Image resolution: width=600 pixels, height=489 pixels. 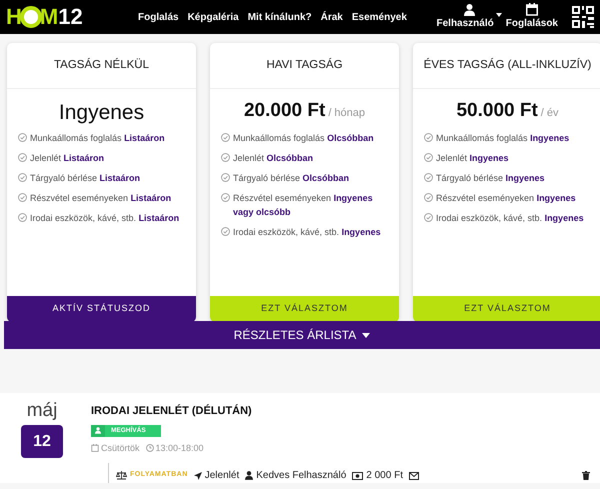 What do you see at coordinates (101, 308) in the screenshot?
I see `plan-button: AKTÍV STÁTUSZOD` at bounding box center [101, 308].